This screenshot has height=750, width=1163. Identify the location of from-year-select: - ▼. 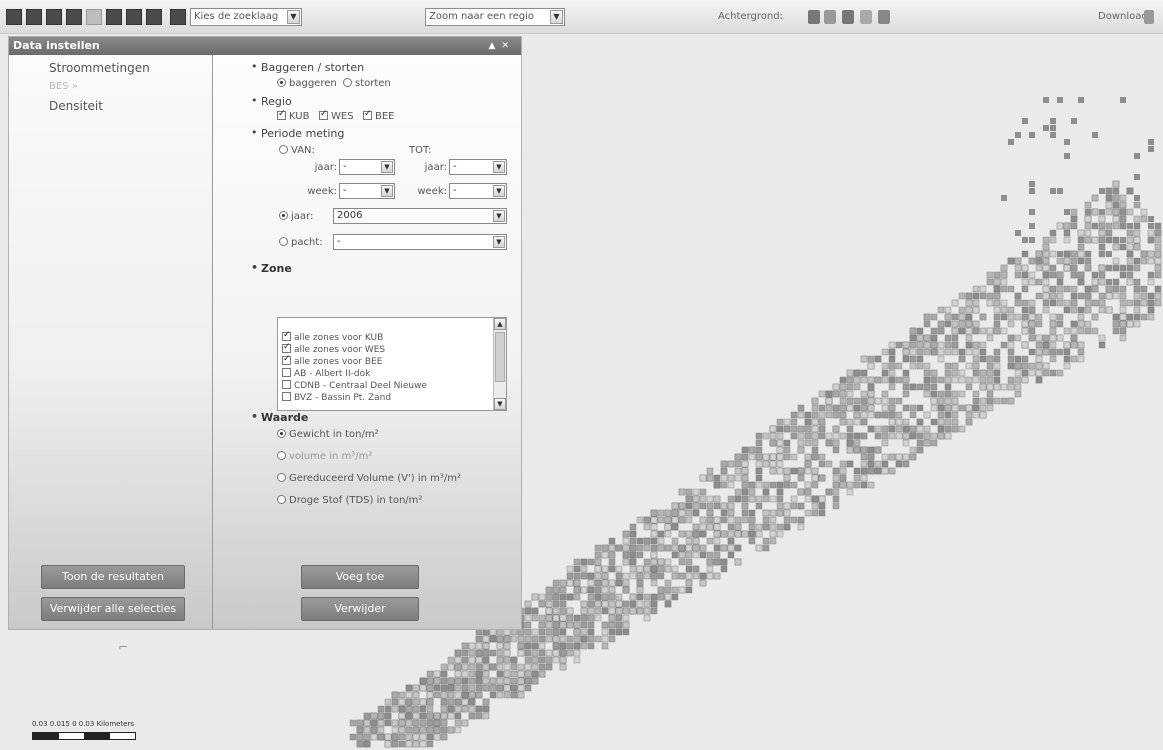
(367, 167).